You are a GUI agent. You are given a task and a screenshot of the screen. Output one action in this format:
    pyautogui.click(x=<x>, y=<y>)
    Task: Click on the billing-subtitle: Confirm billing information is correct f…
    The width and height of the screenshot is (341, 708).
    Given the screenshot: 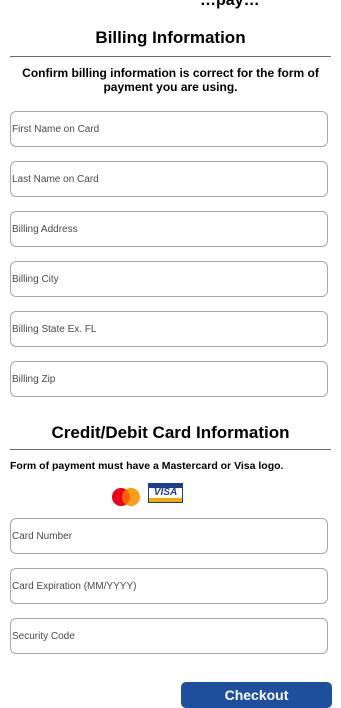 What is the action you would take?
    pyautogui.click(x=170, y=80)
    